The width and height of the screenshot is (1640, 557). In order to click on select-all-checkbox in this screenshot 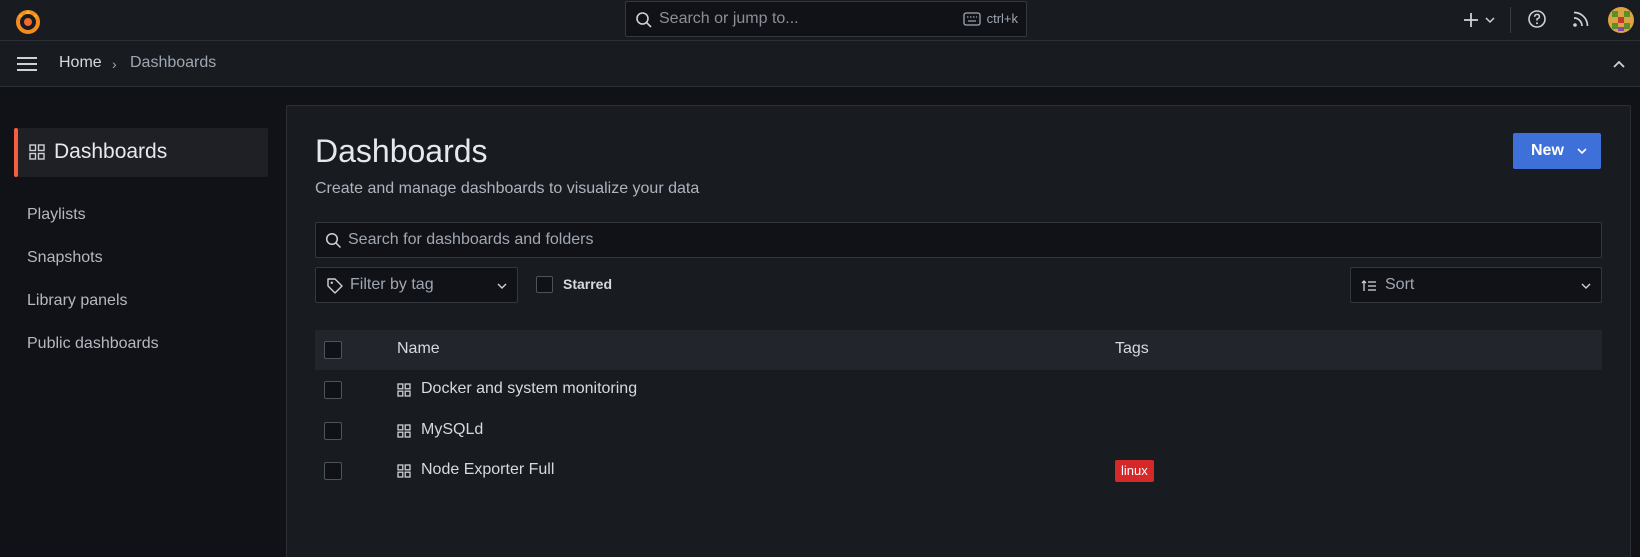, I will do `click(333, 350)`.